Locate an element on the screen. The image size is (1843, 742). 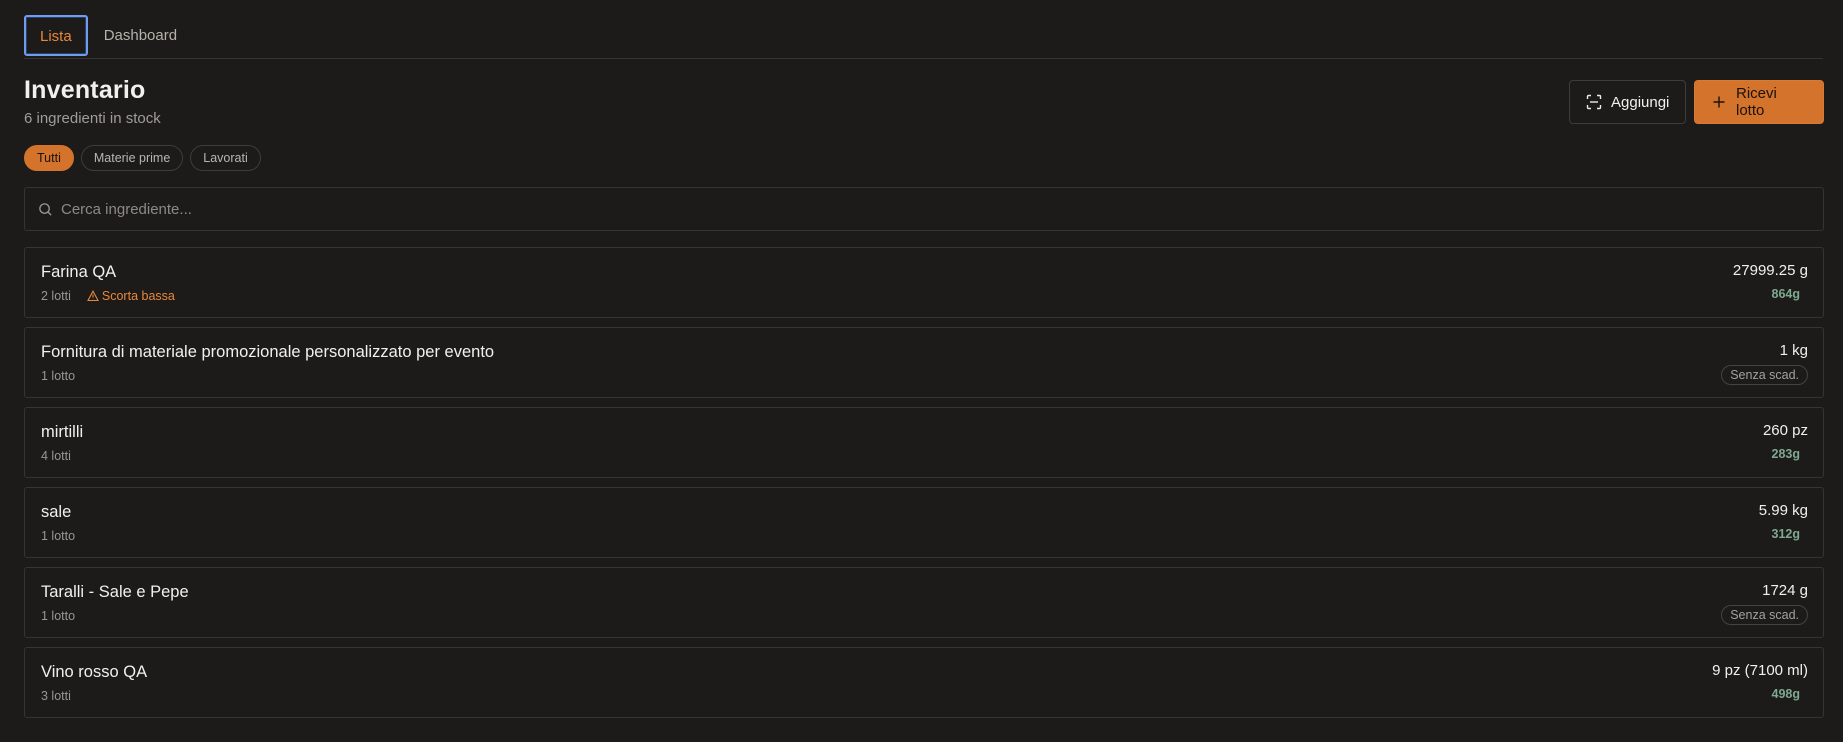
ingredient-meta: 4 lotti is located at coordinates (56, 456).